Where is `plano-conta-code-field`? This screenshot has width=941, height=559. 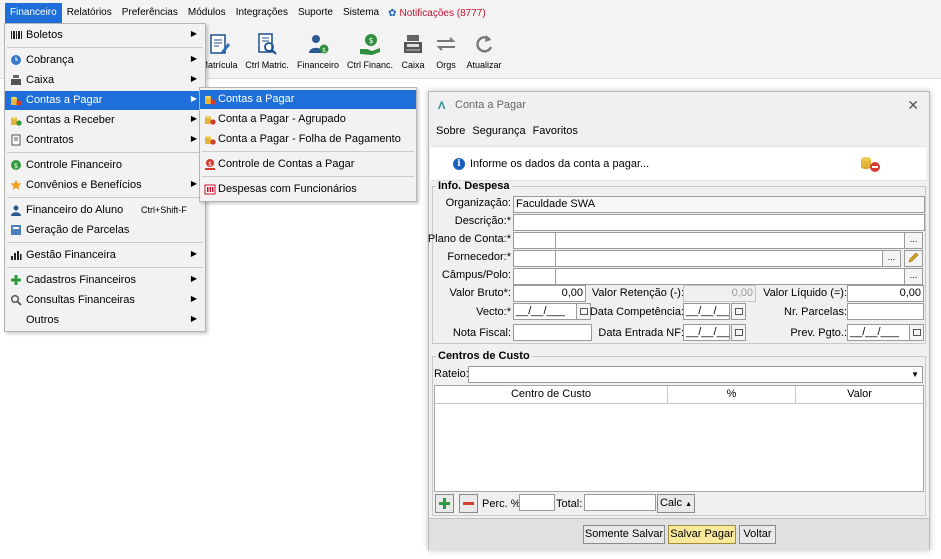
plano-conta-code-field is located at coordinates (535, 240).